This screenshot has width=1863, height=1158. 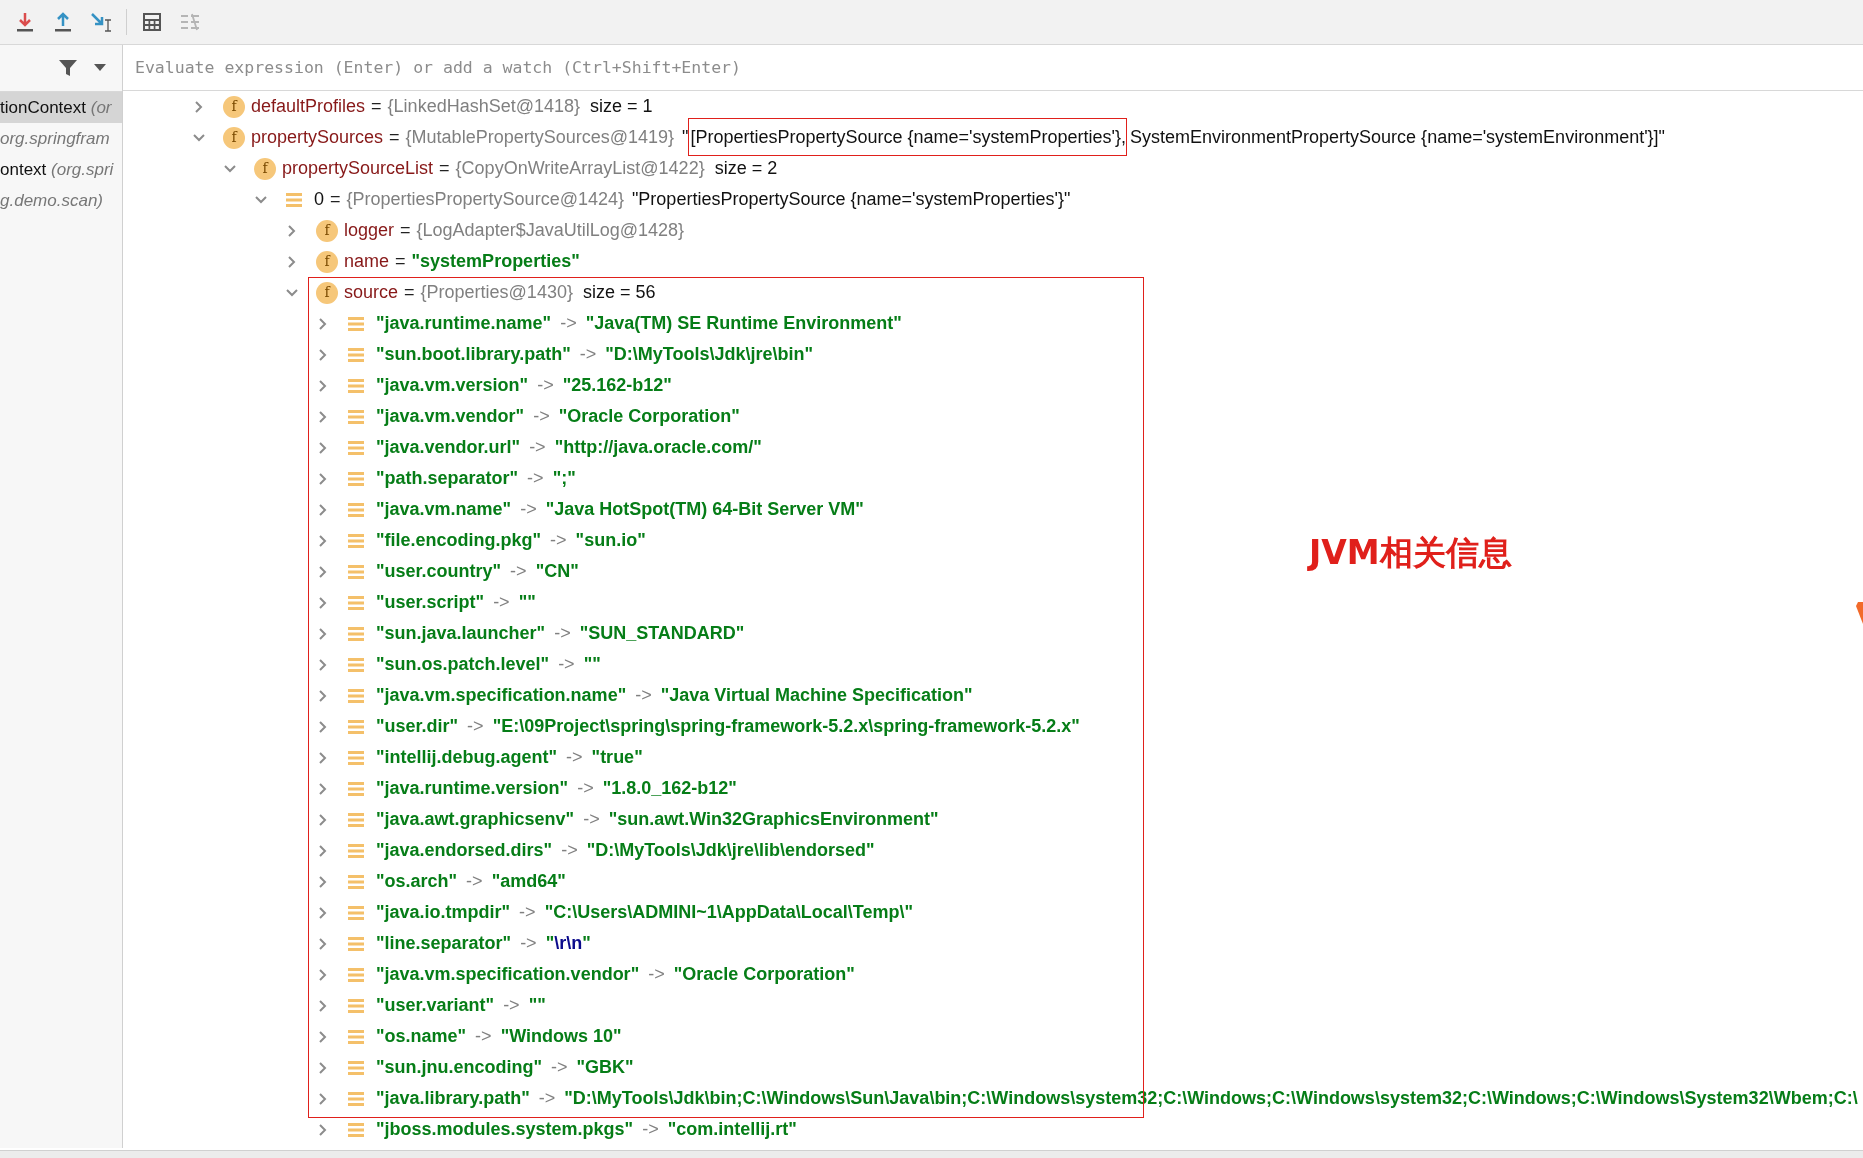 I want to click on variable-name: name, so click(x=367, y=261).